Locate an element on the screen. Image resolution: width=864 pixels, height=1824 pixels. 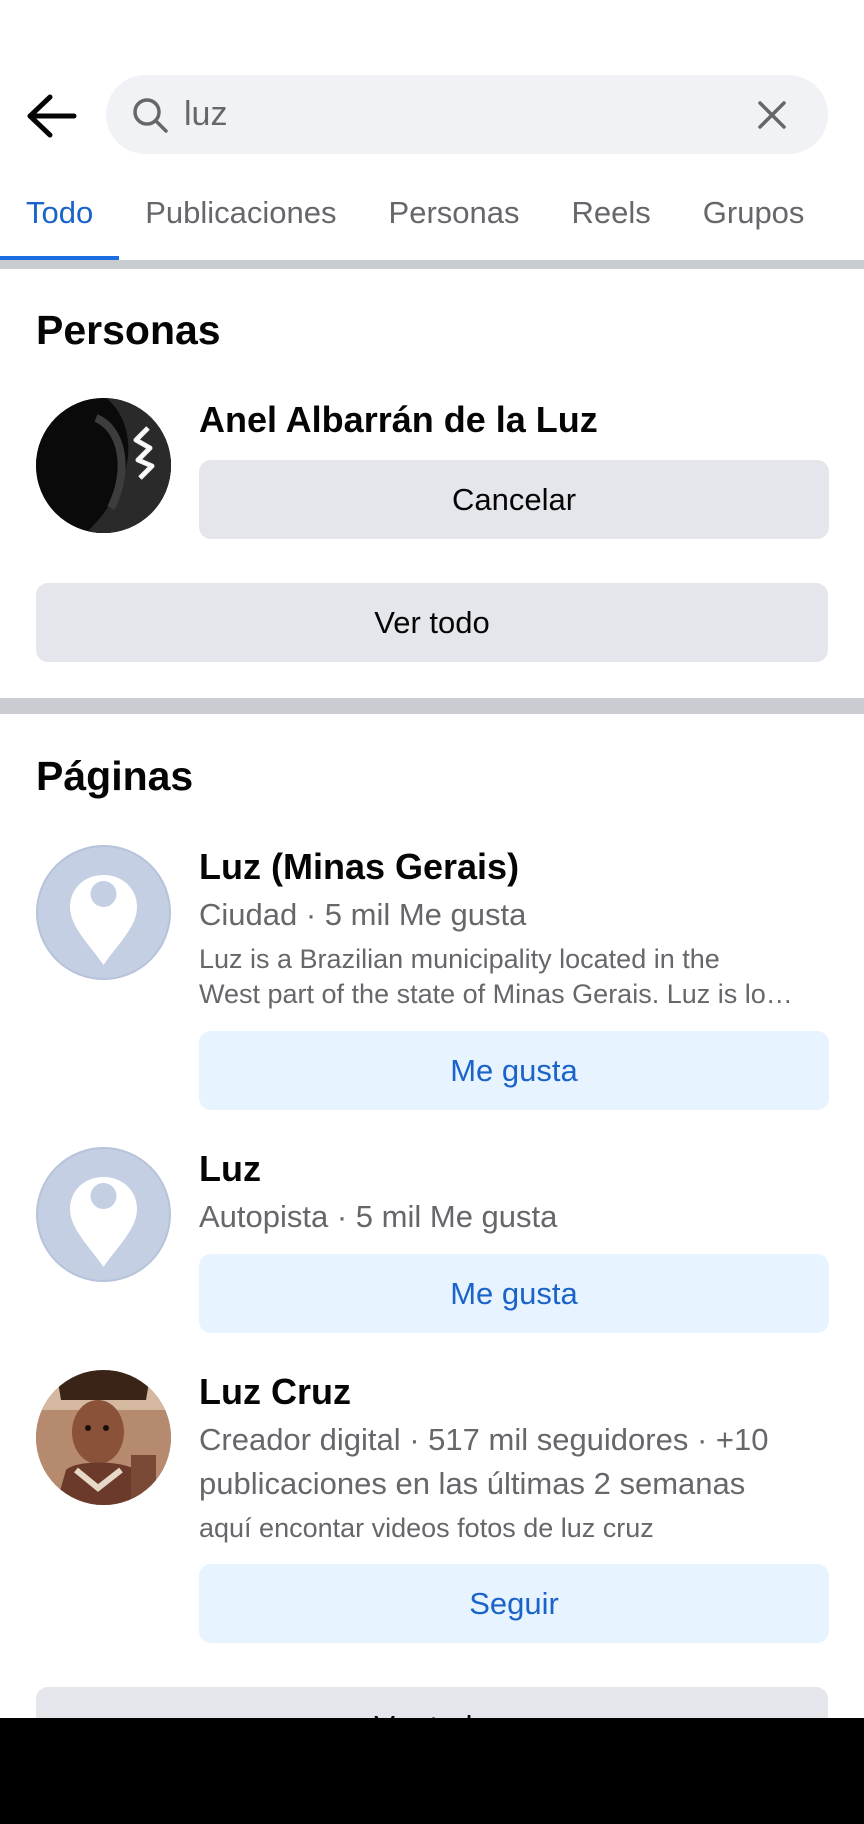
tab-todo: Todo is located at coordinates (60, 215).